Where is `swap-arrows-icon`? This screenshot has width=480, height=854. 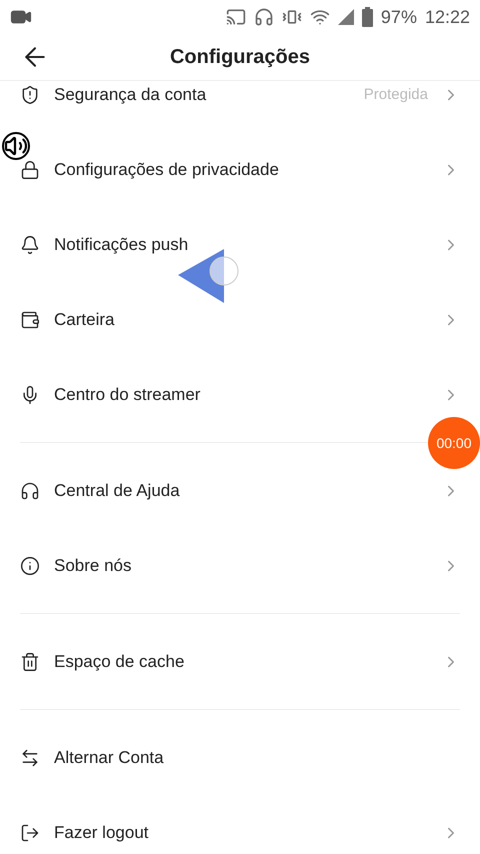
swap-arrows-icon is located at coordinates (30, 758).